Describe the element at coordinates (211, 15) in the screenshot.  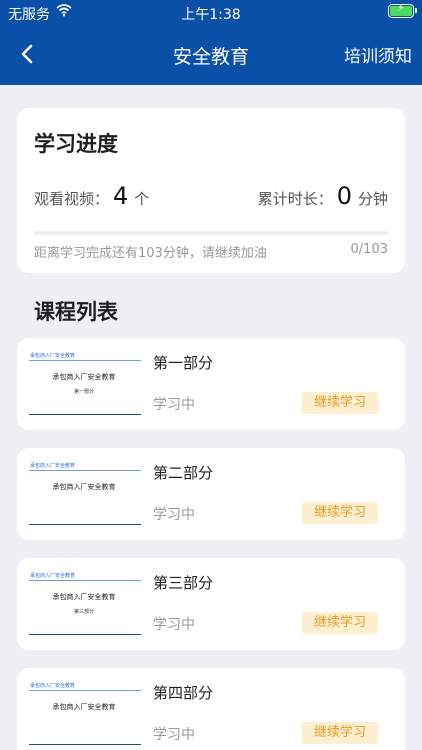
I see `clock: 上午1:38` at that location.